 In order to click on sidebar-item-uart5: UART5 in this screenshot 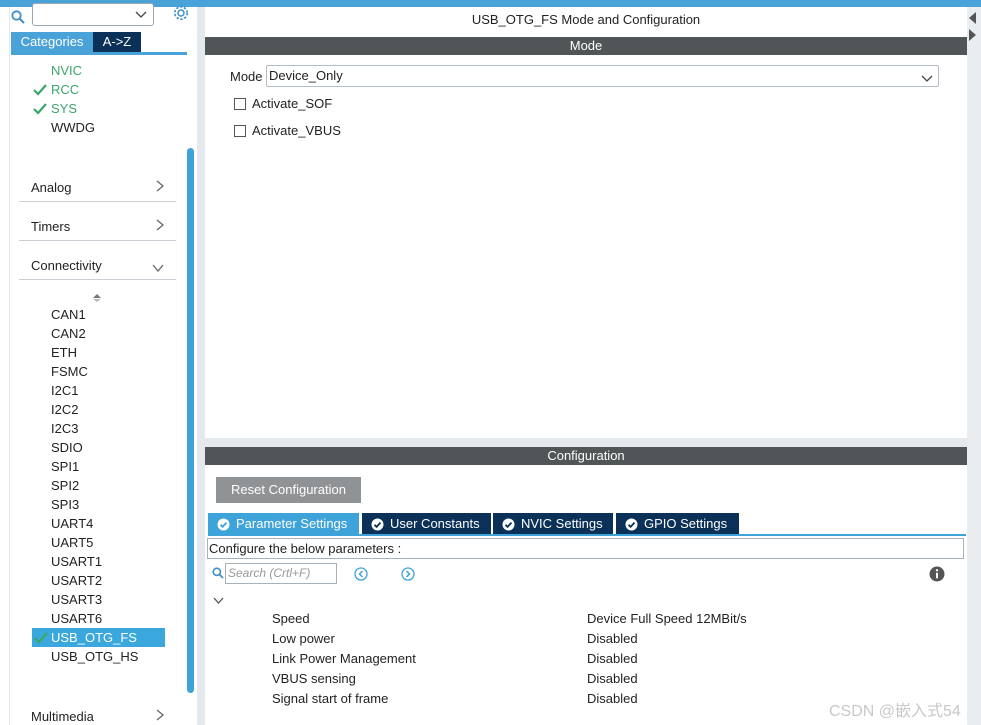, I will do `click(72, 542)`.